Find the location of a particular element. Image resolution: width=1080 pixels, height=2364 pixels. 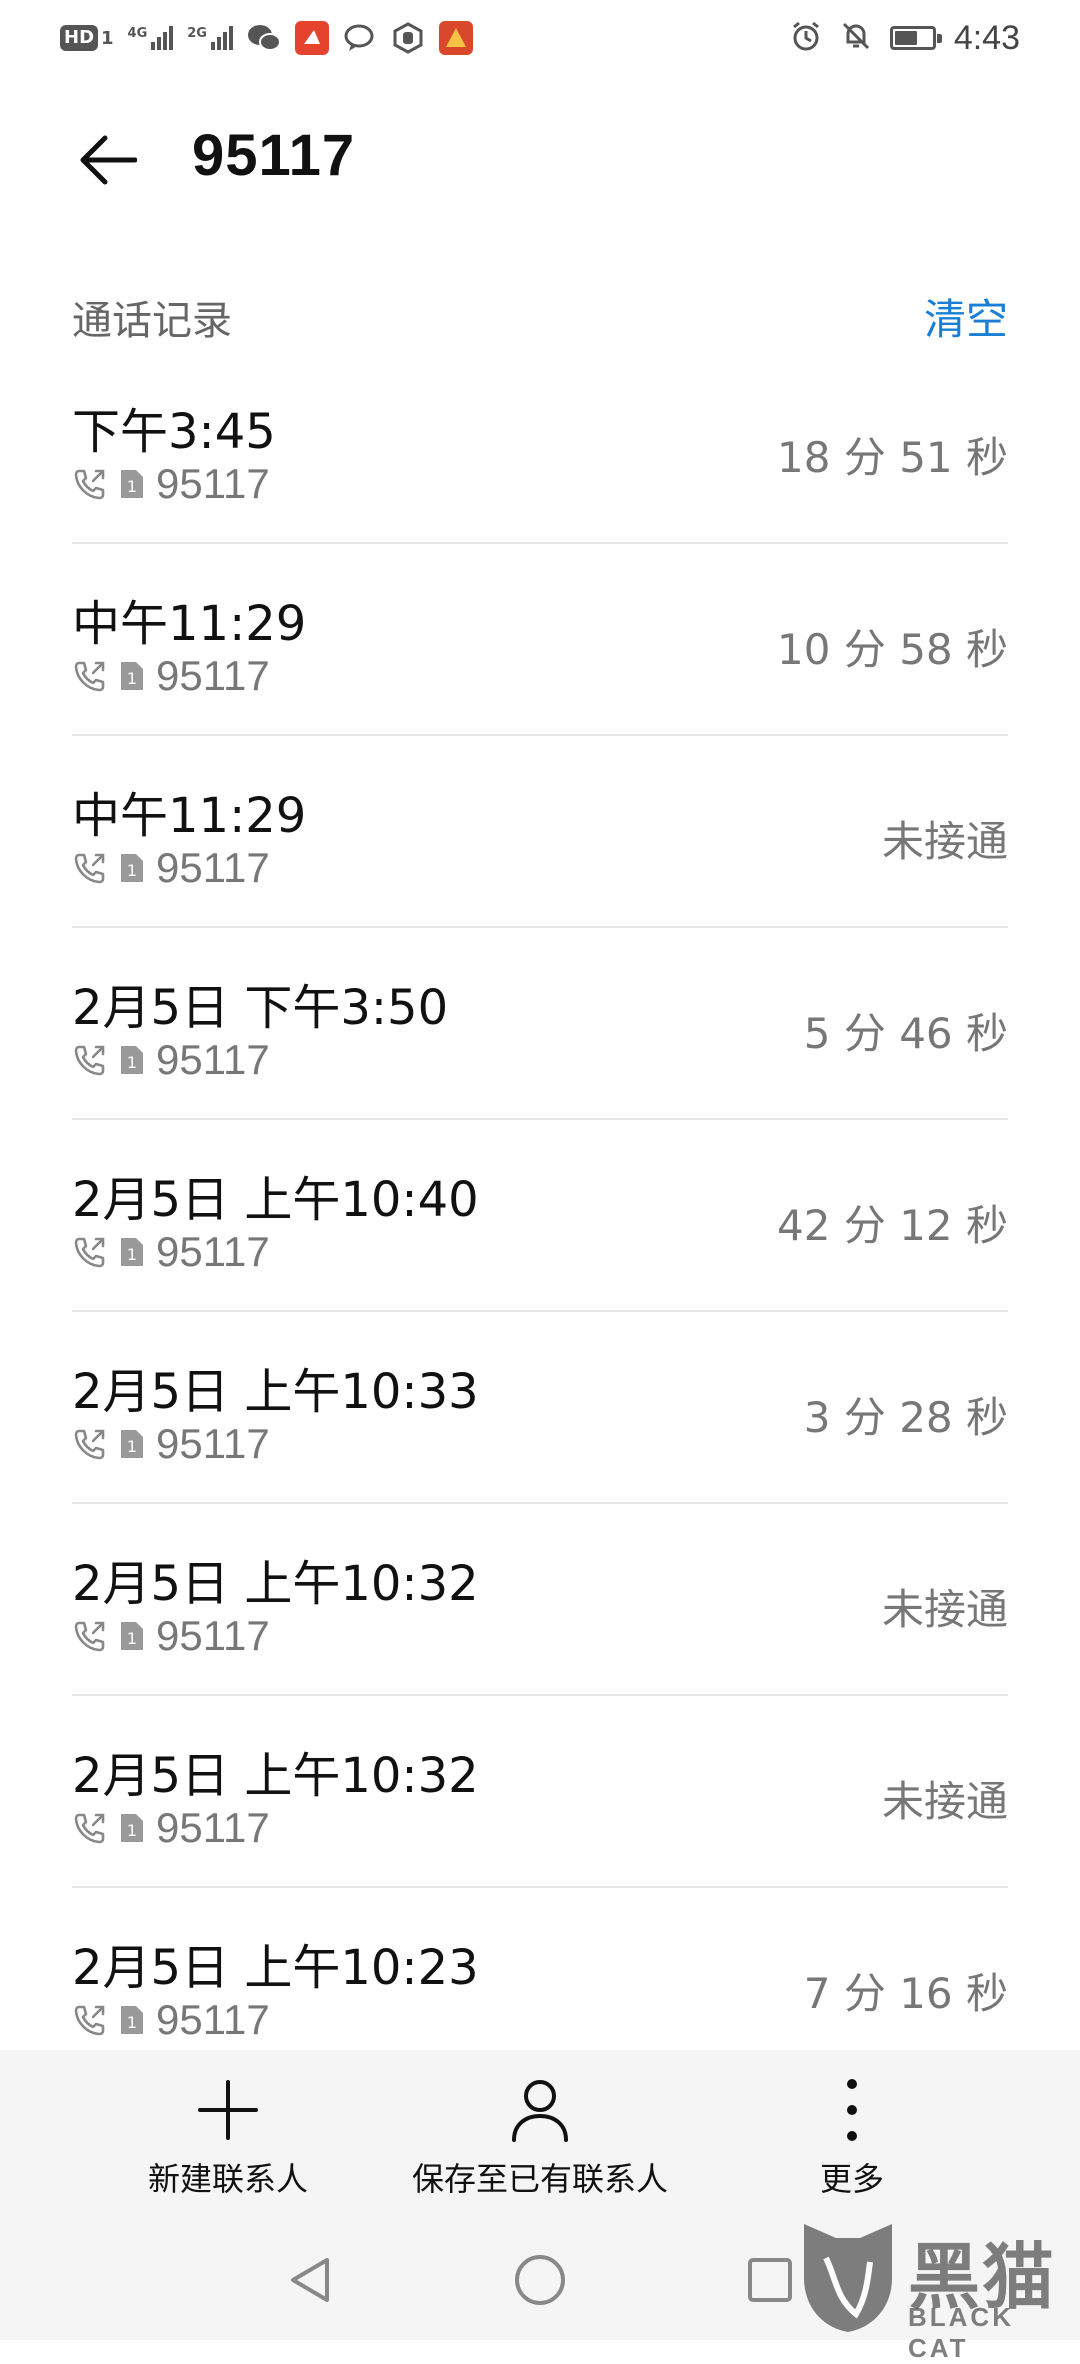

wechat-icon is located at coordinates (264, 38).